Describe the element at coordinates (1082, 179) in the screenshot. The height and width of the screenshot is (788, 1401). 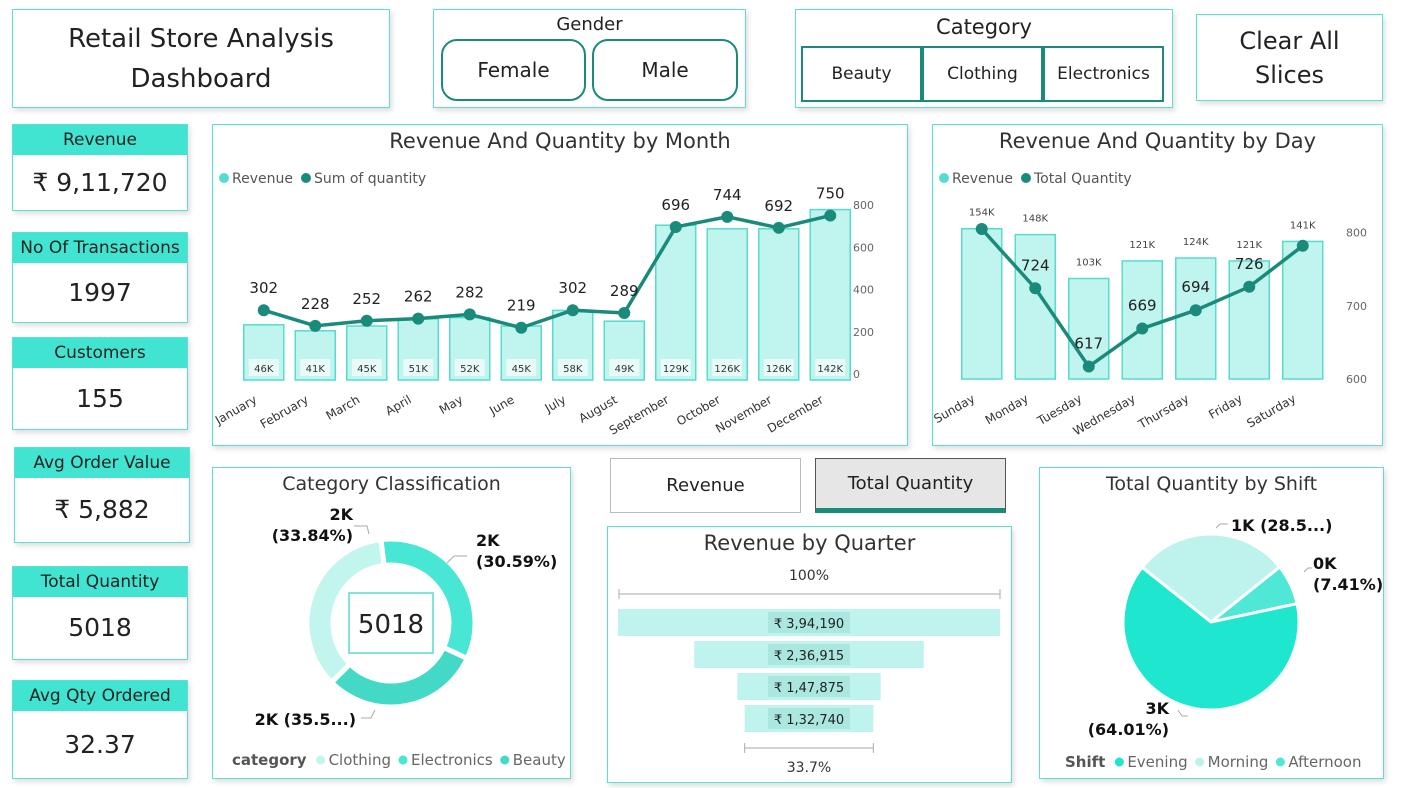
I see `legend-label: Total Quantity` at that location.